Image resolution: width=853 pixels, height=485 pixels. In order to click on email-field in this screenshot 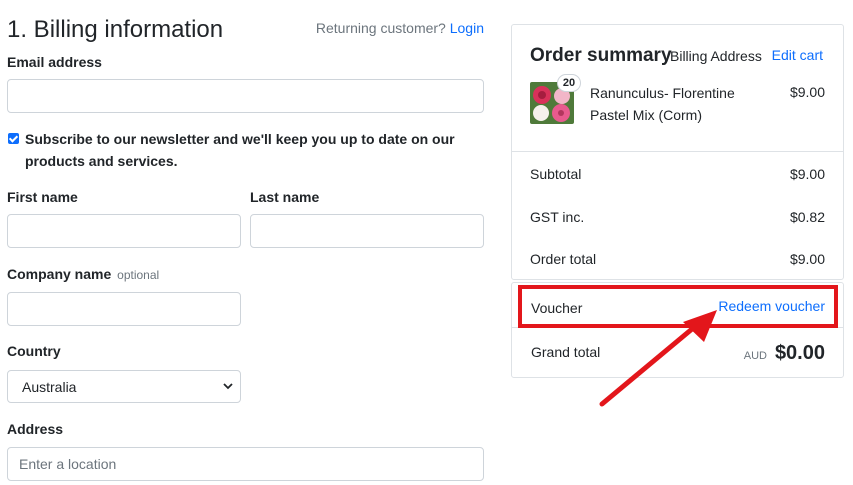, I will do `click(245, 96)`.